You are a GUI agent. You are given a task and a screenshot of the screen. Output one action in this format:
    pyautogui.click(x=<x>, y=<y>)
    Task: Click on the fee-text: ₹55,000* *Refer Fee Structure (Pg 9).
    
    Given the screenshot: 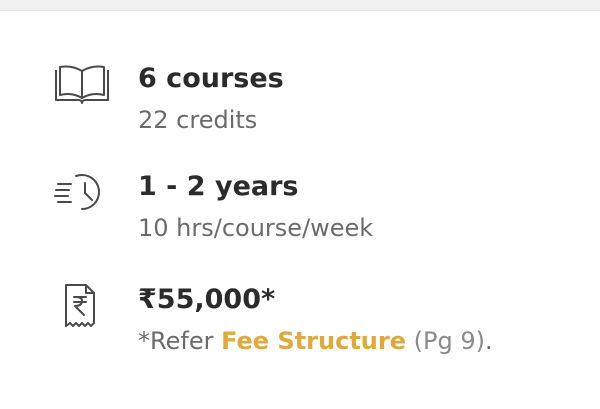 What is the action you would take?
    pyautogui.click(x=315, y=319)
    